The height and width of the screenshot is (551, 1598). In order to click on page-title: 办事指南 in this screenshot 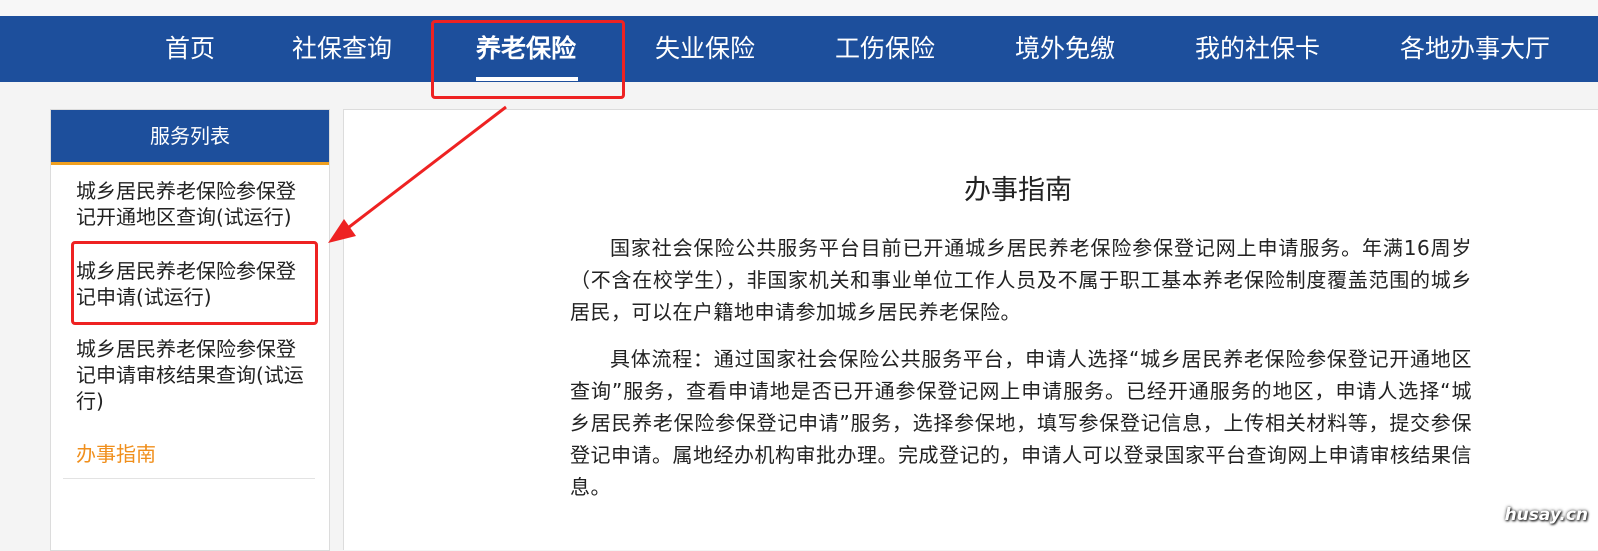, I will do `click(1018, 190)`.